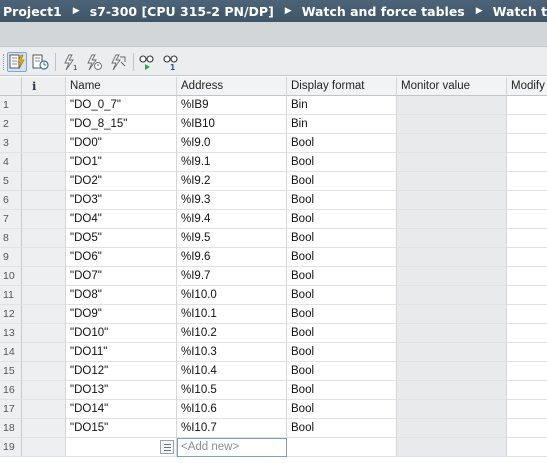  What do you see at coordinates (148, 62) in the screenshot?
I see `monitor-all-icon` at bounding box center [148, 62].